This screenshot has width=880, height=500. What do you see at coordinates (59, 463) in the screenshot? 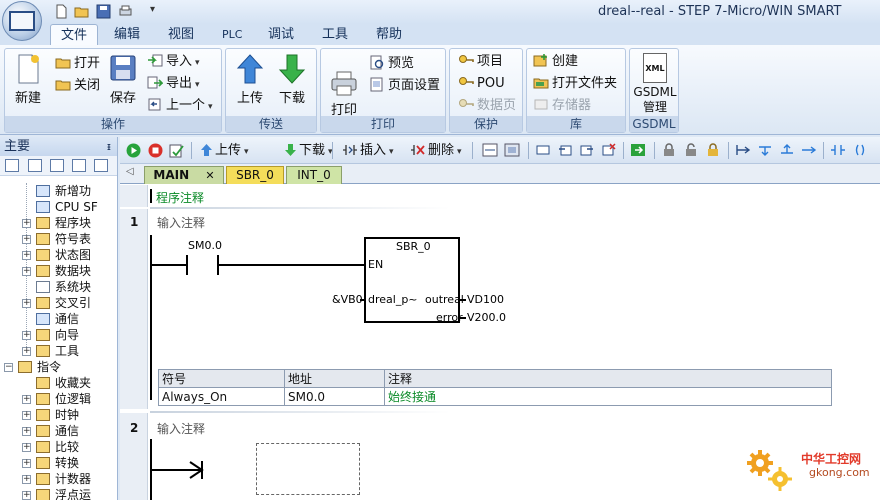
I see `tree-item: + 转换` at bounding box center [59, 463].